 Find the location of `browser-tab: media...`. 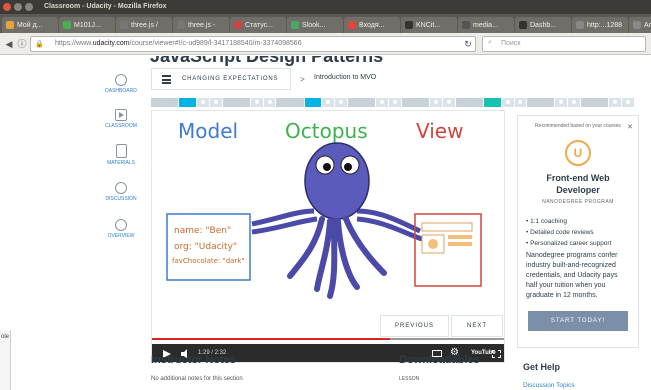

browser-tab: media... is located at coordinates (486, 25).